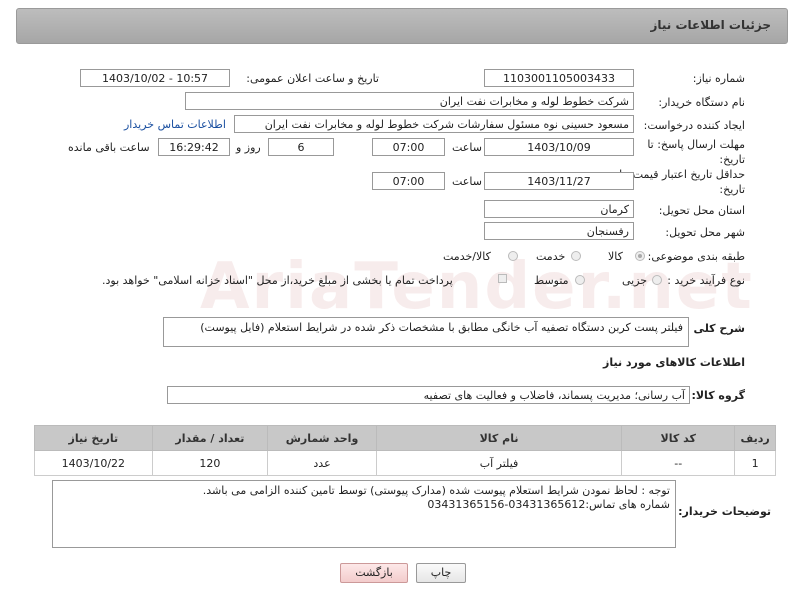  I want to click on price-validity-date: 1403/11/27, so click(559, 181).